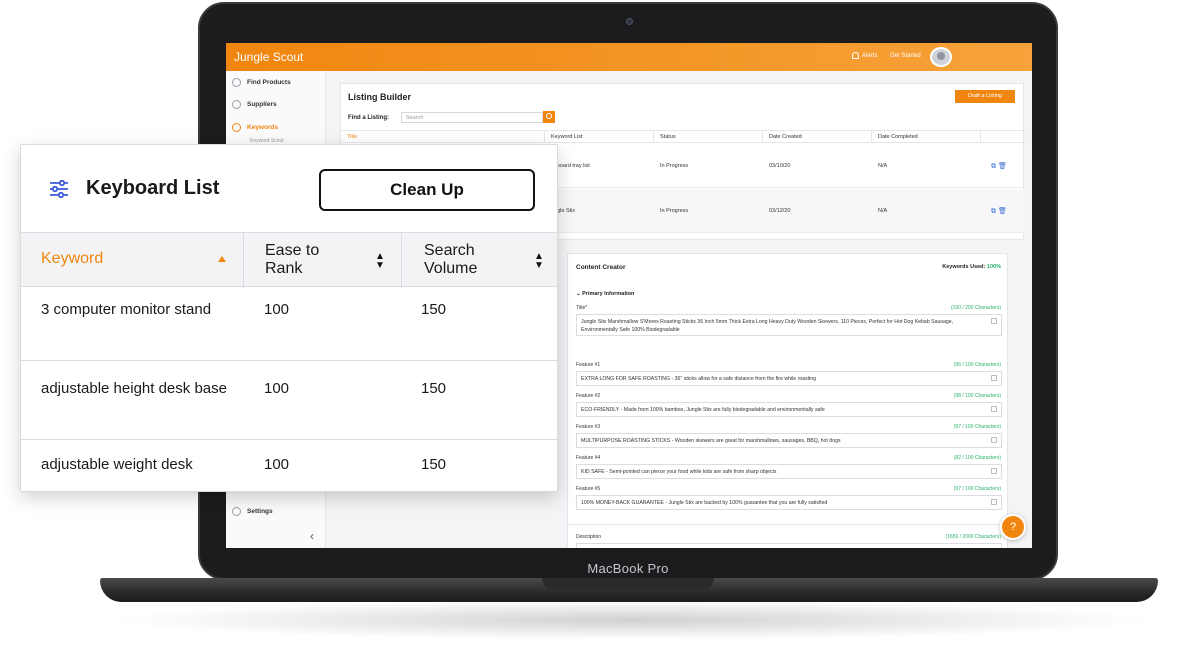  What do you see at coordinates (789, 545) in the screenshot?
I see `description-field` at bounding box center [789, 545].